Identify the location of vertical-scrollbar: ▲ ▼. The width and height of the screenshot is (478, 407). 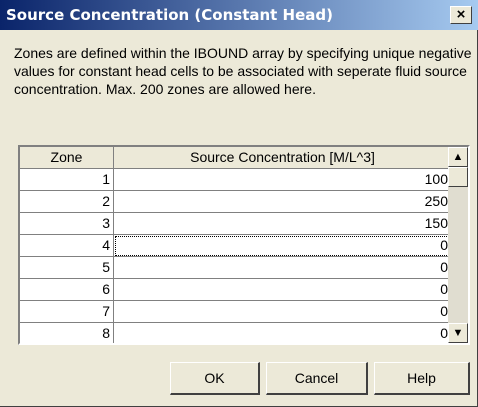
(458, 245).